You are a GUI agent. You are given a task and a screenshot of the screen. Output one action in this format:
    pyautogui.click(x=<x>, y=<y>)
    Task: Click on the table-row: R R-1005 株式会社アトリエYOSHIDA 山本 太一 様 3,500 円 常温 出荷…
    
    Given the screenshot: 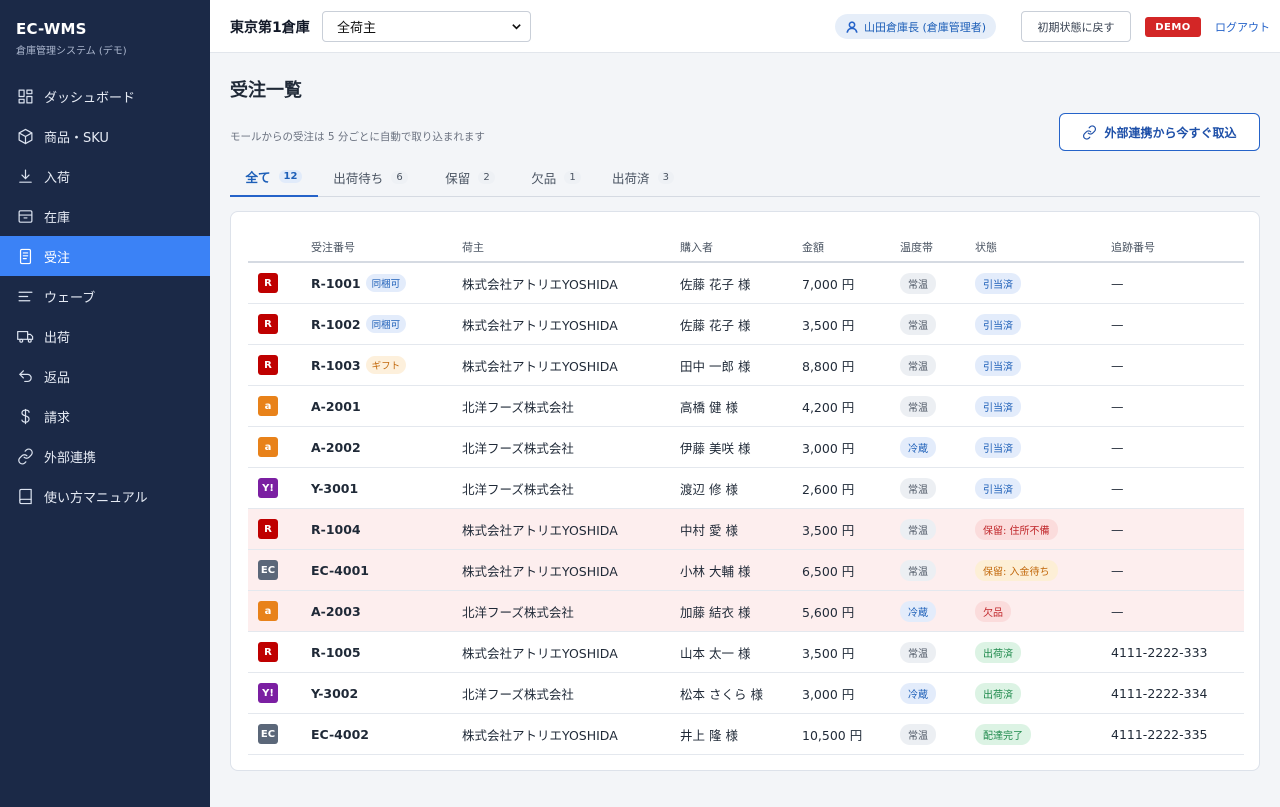 What is the action you would take?
    pyautogui.click(x=746, y=652)
    